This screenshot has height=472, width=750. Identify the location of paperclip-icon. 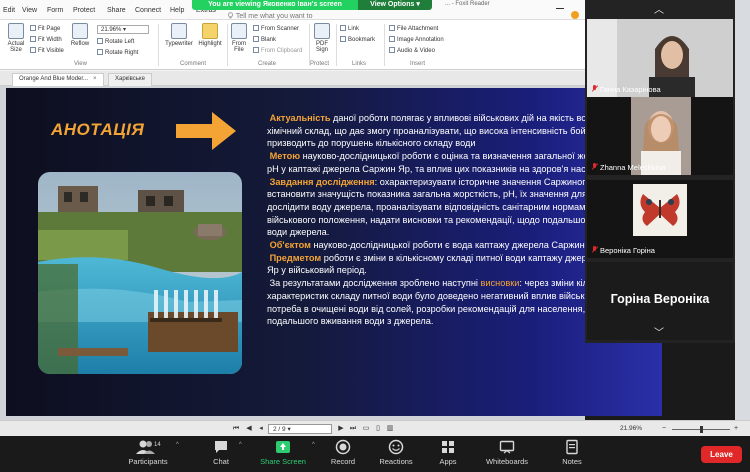
(392, 28).